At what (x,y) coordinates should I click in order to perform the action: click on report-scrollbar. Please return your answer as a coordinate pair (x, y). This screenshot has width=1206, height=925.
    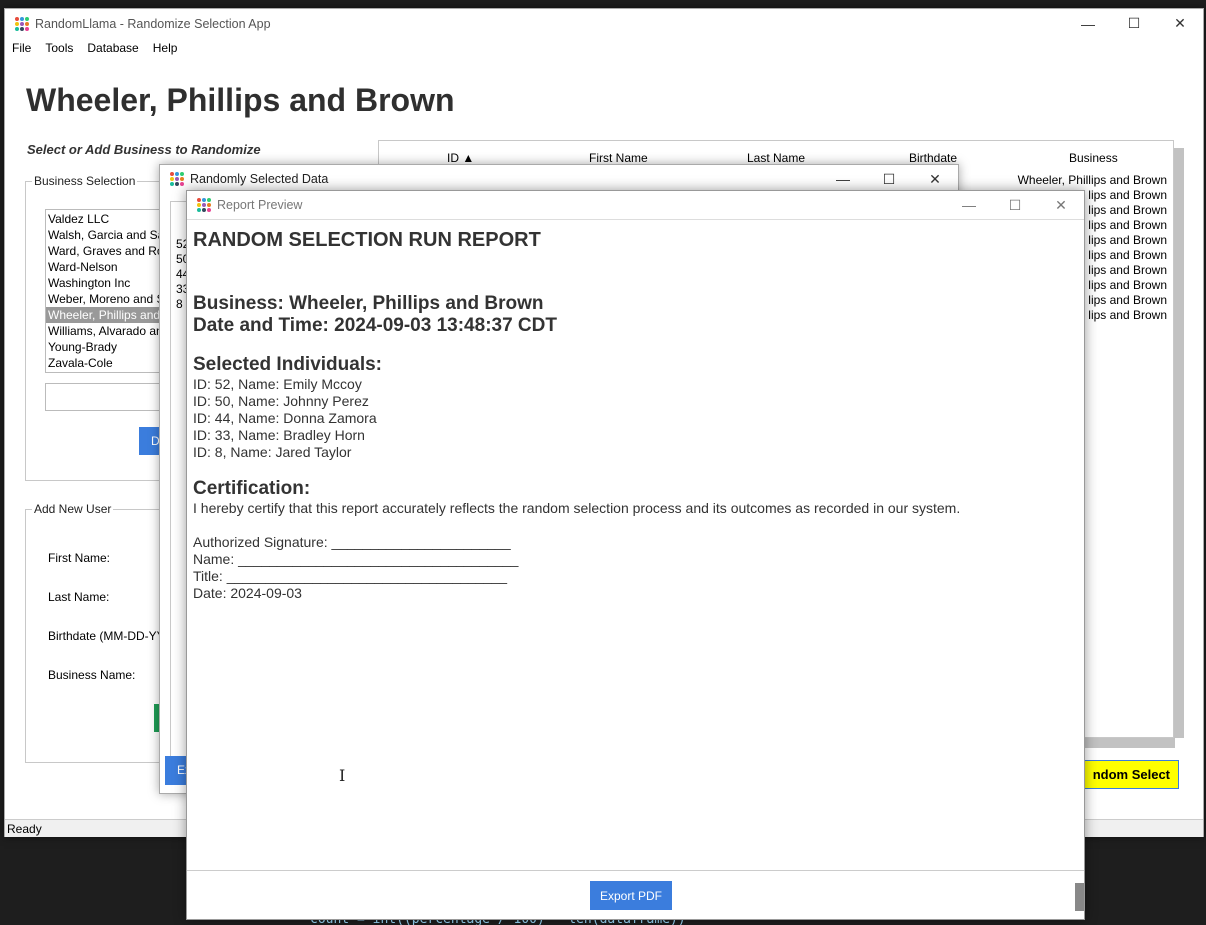
    Looking at the image, I should click on (1079, 897).